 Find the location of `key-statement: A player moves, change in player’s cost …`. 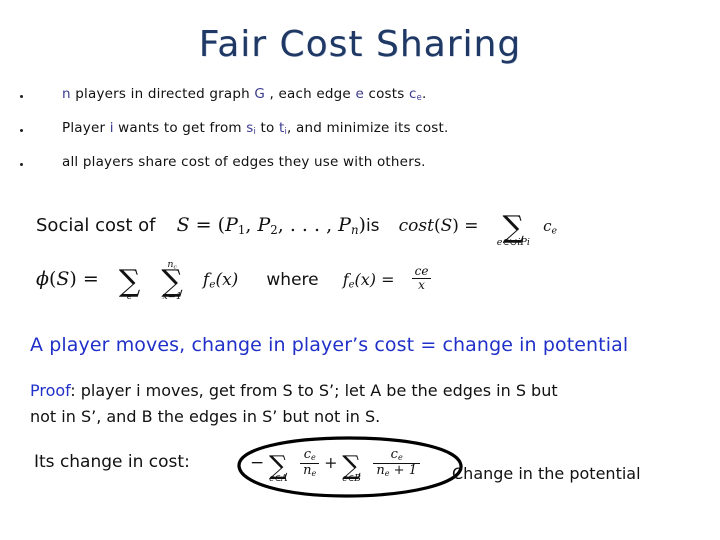

key-statement: A player moves, change in player’s cost … is located at coordinates (329, 345).